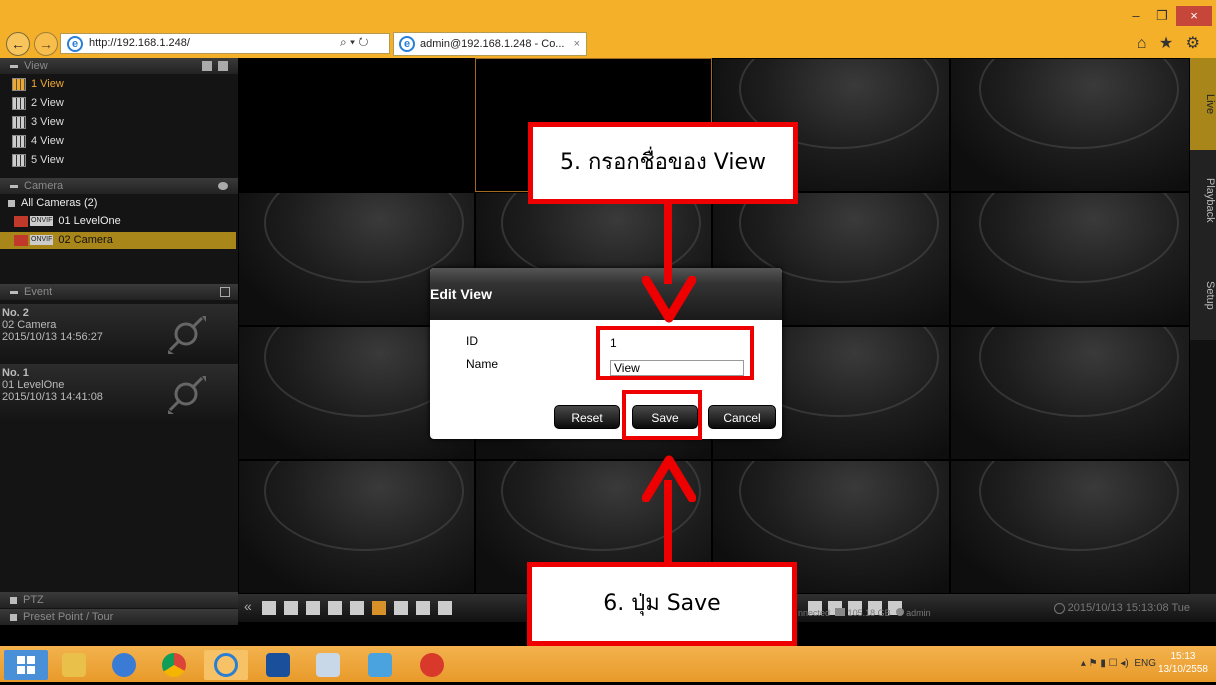  I want to click on ie-tab-icon: e, so click(407, 44).